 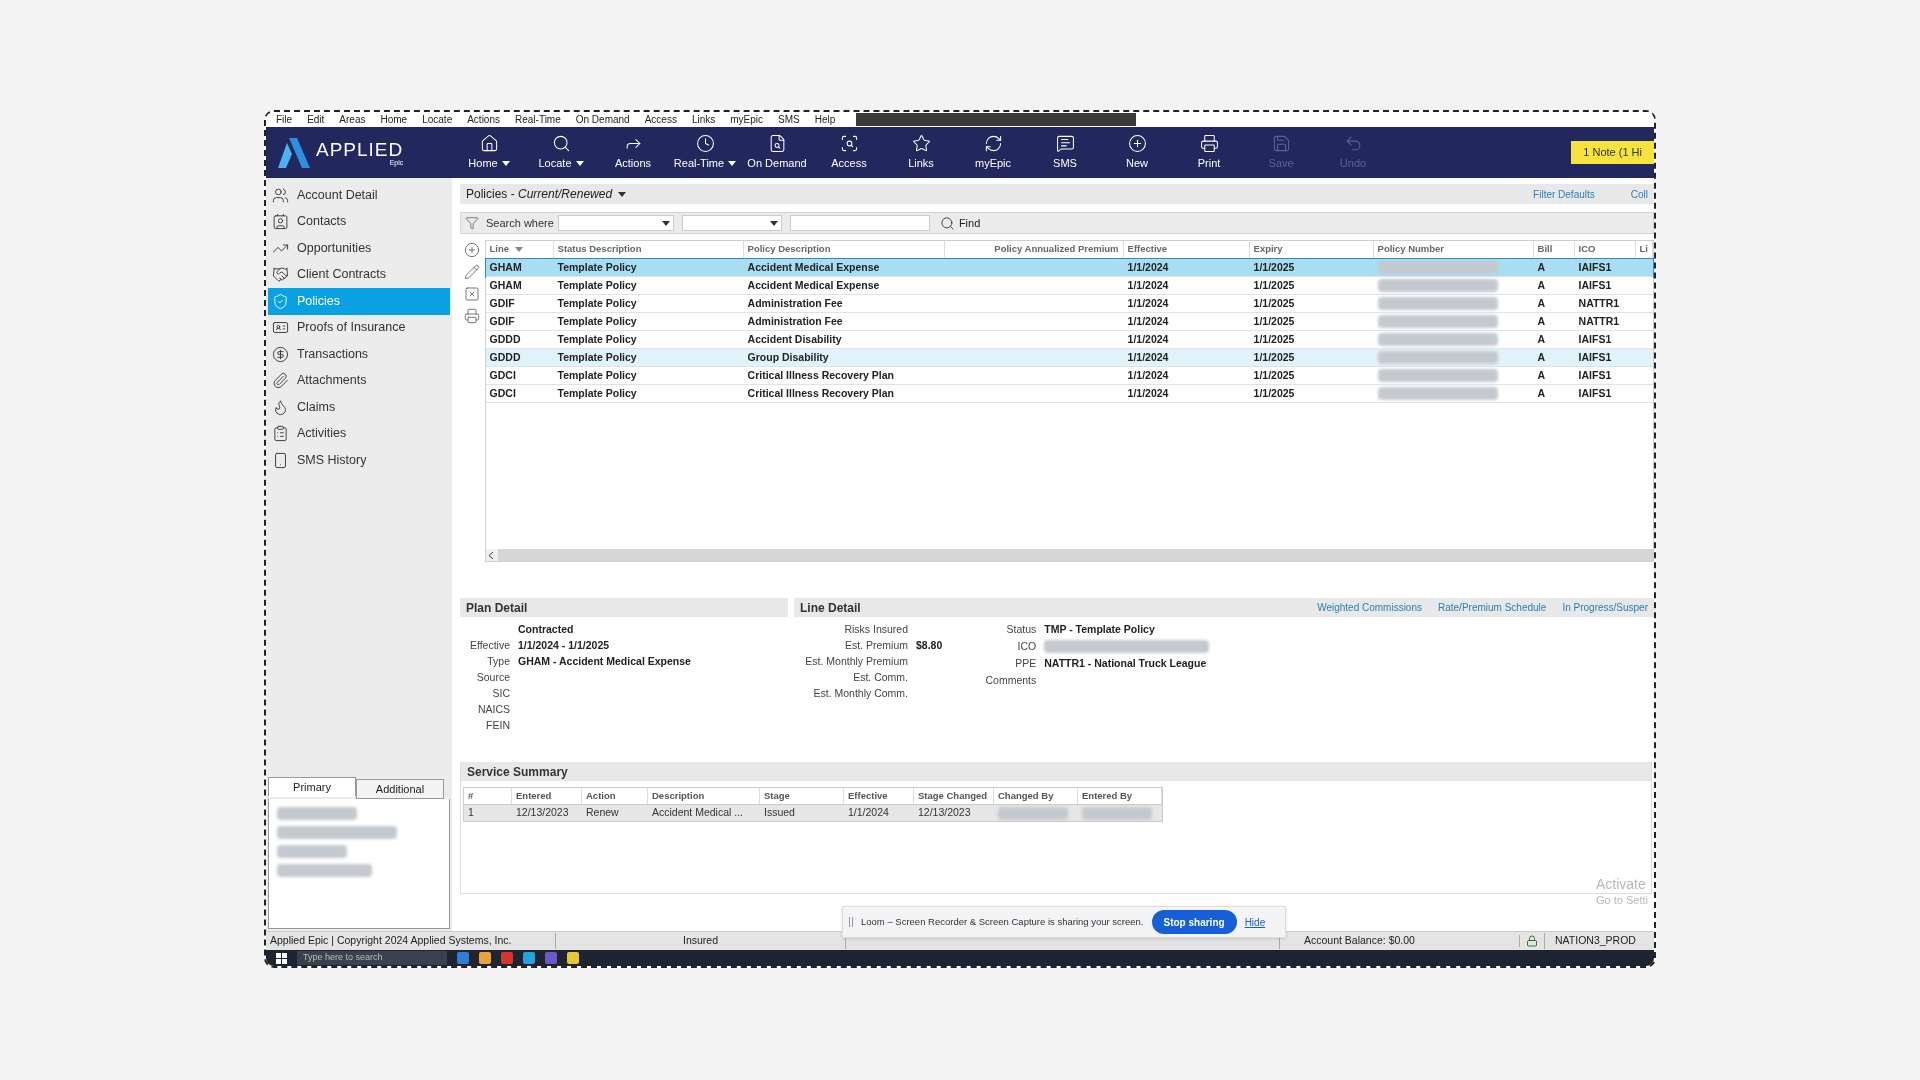 What do you see at coordinates (1255, 922) in the screenshot?
I see `hide-link: Hide` at bounding box center [1255, 922].